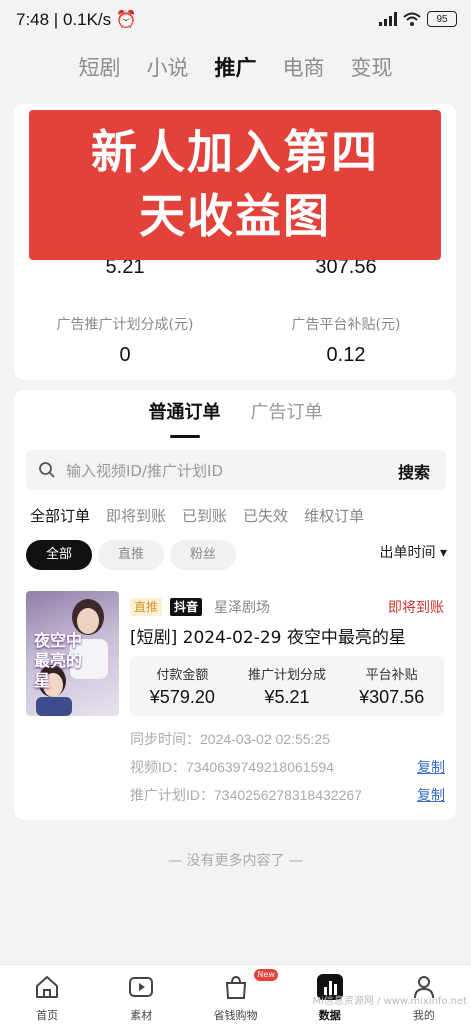 The width and height of the screenshot is (471, 1024). I want to click on amount-payment: 付款金额 ¥579.20, so click(182, 686).